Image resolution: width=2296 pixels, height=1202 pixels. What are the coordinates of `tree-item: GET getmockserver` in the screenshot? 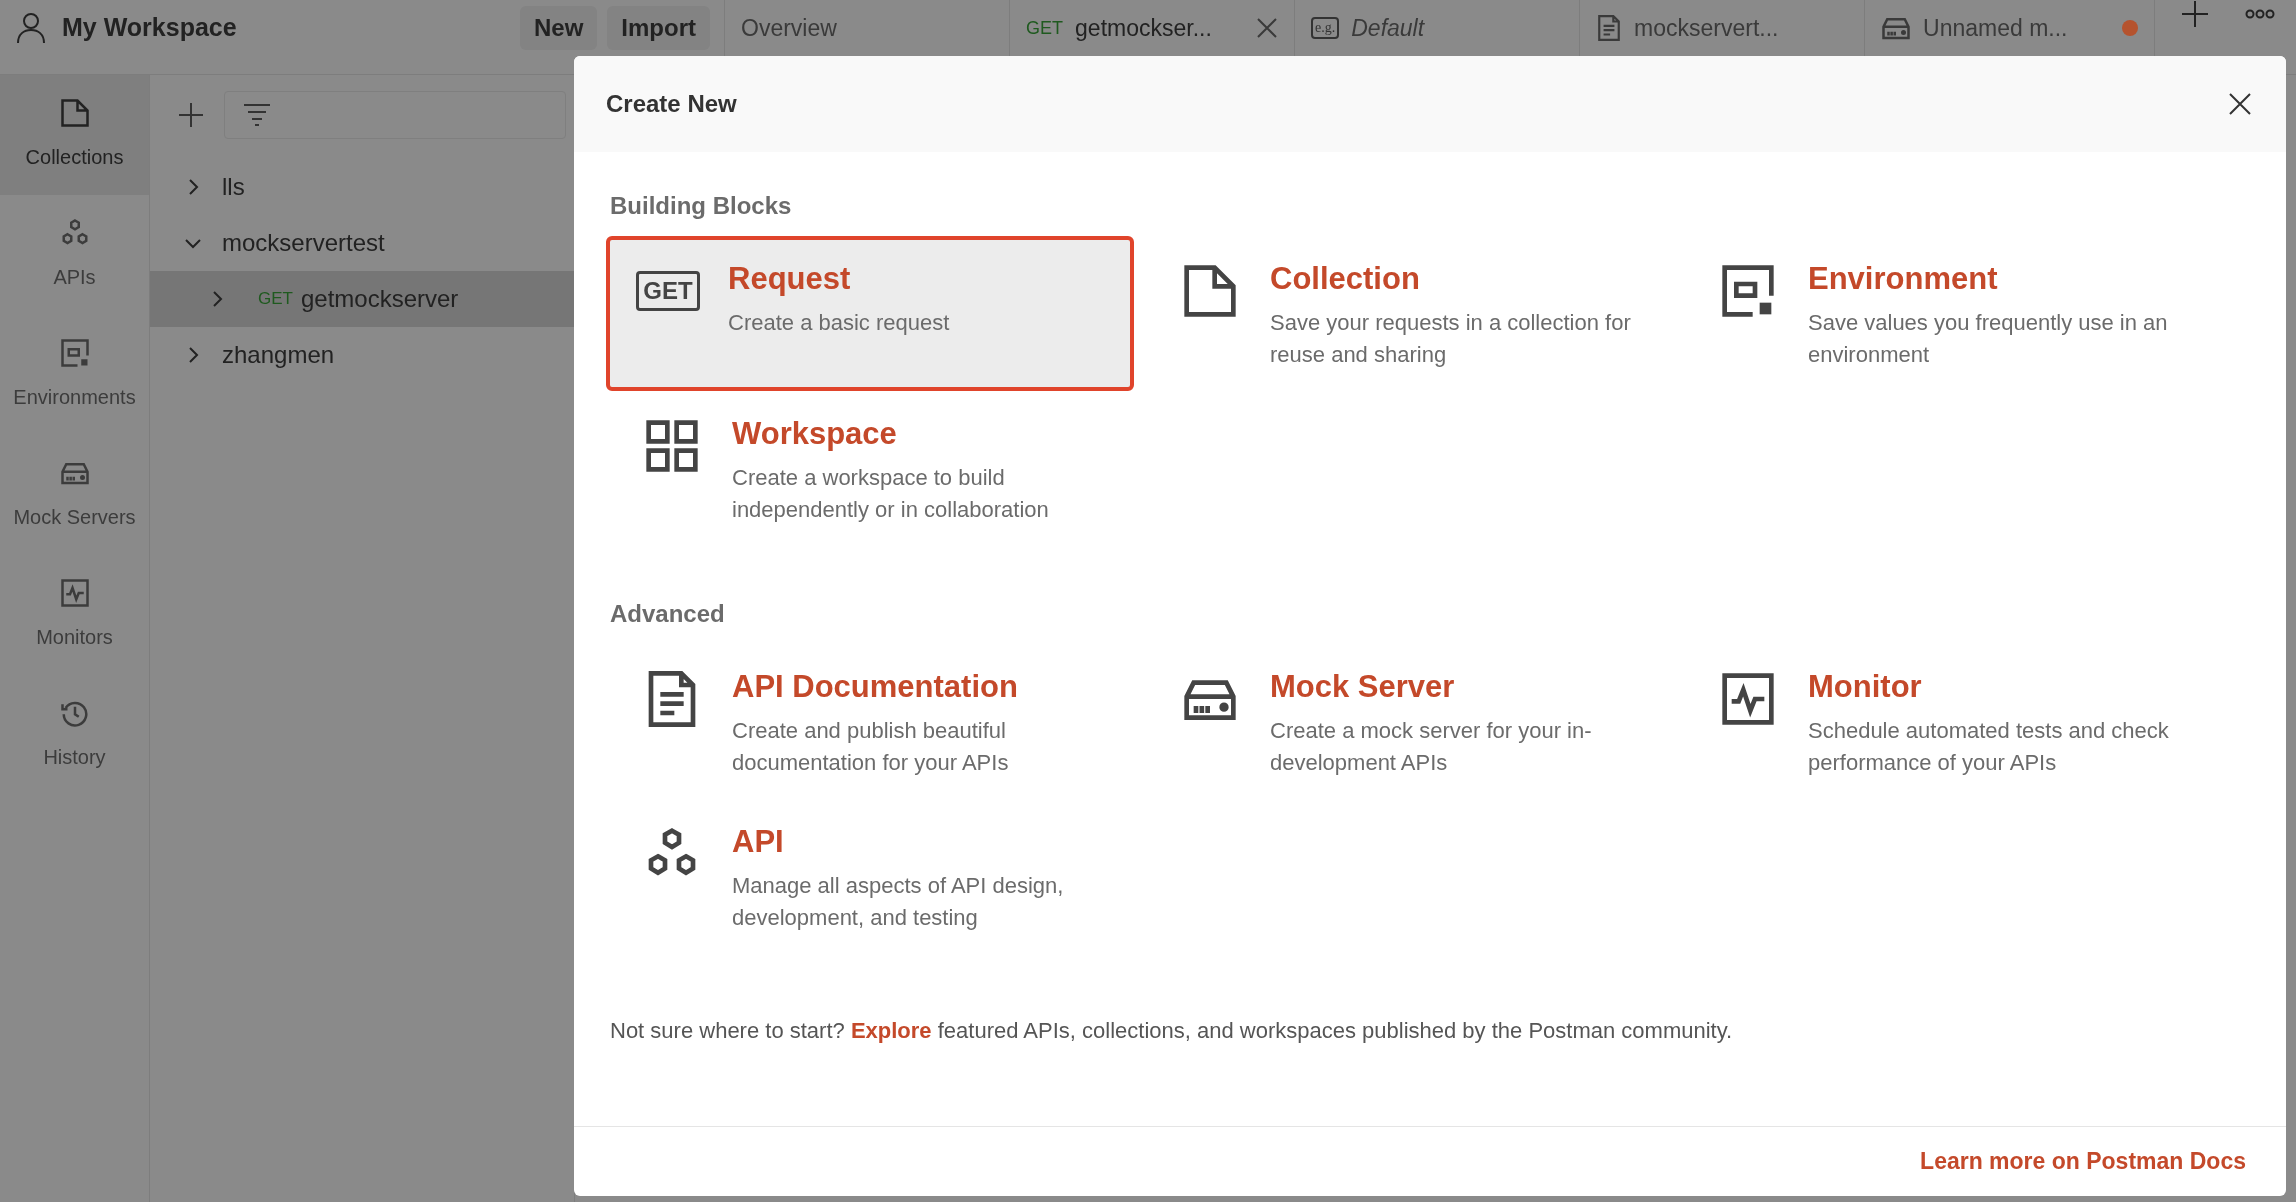 It's located at (362, 299).